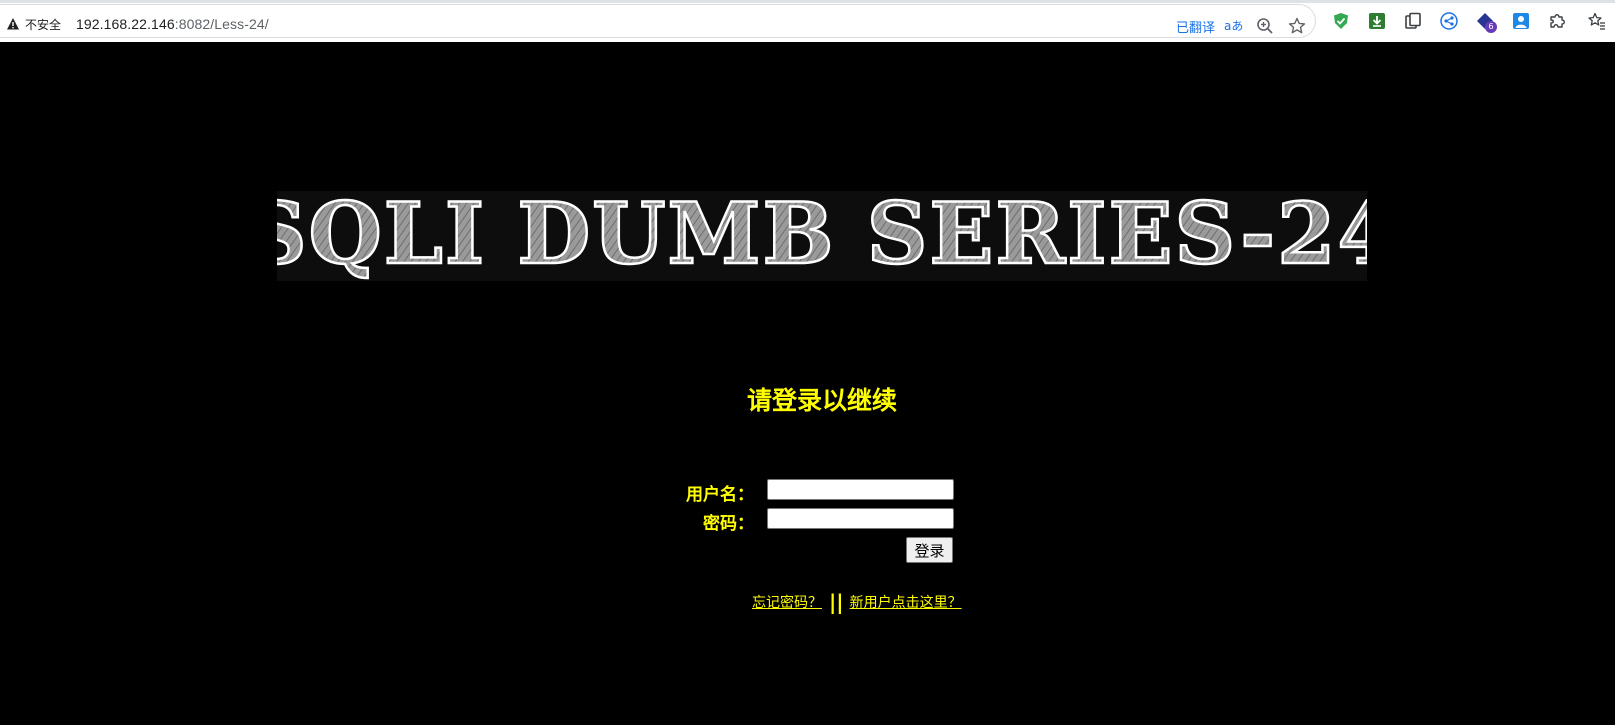 Image resolution: width=1615 pixels, height=725 pixels. Describe the element at coordinates (1265, 26) in the screenshot. I see `zoom-icon` at that location.